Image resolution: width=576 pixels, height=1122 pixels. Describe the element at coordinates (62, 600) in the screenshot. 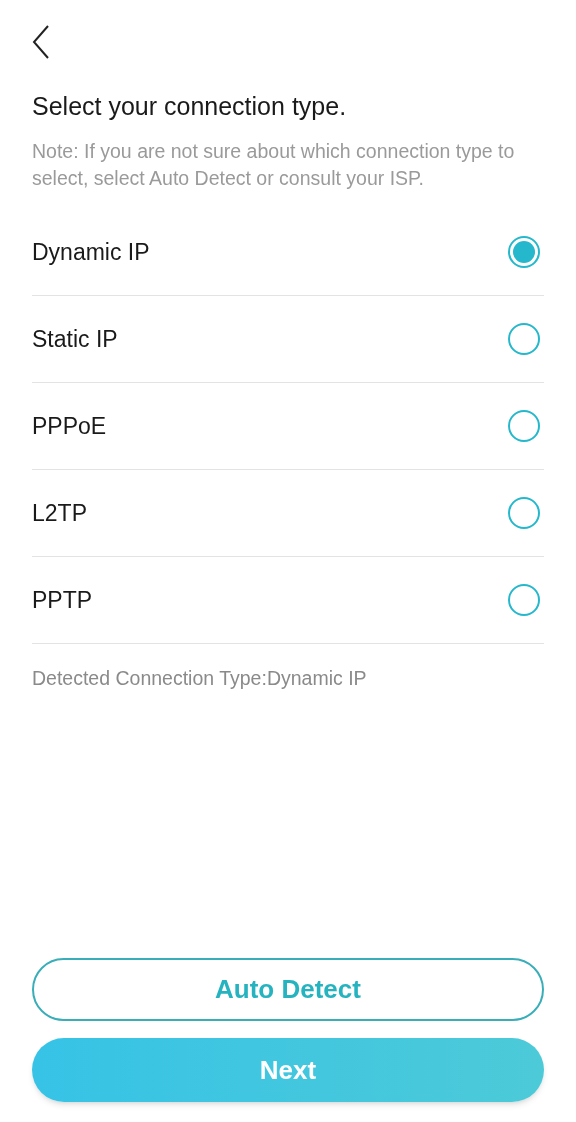

I see `option-label: PPTP` at that location.